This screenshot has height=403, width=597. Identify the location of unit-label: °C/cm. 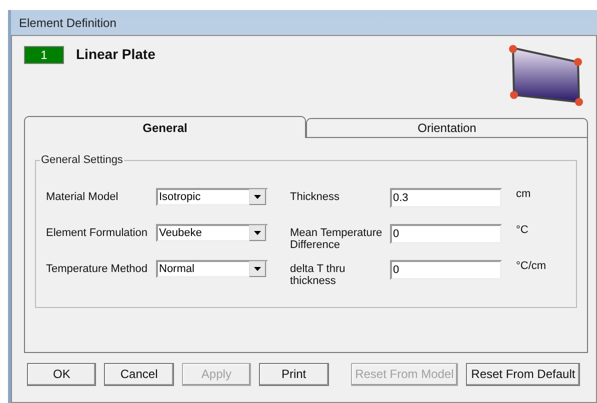
(531, 267).